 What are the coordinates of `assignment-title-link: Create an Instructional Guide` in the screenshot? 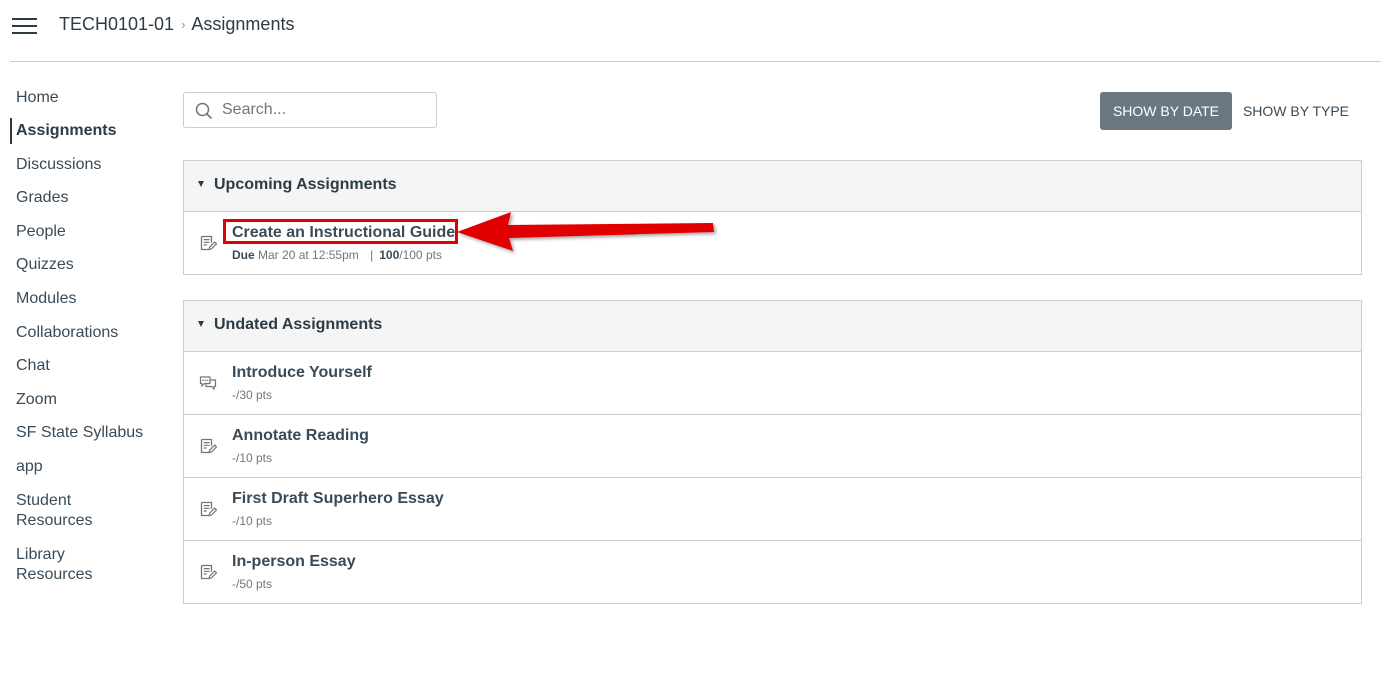 It's located at (343, 233).